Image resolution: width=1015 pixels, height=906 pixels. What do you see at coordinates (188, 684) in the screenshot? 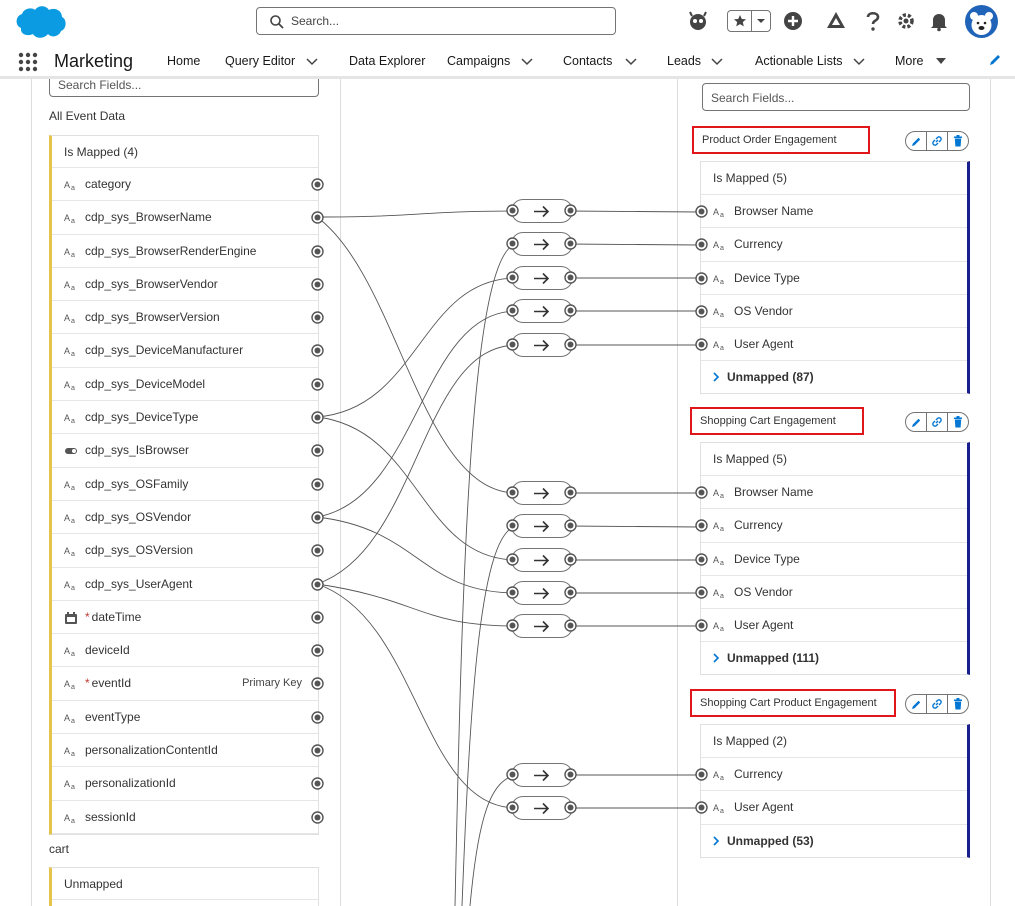
I see `left-field-row: Aa * eventId Primary Key` at bounding box center [188, 684].